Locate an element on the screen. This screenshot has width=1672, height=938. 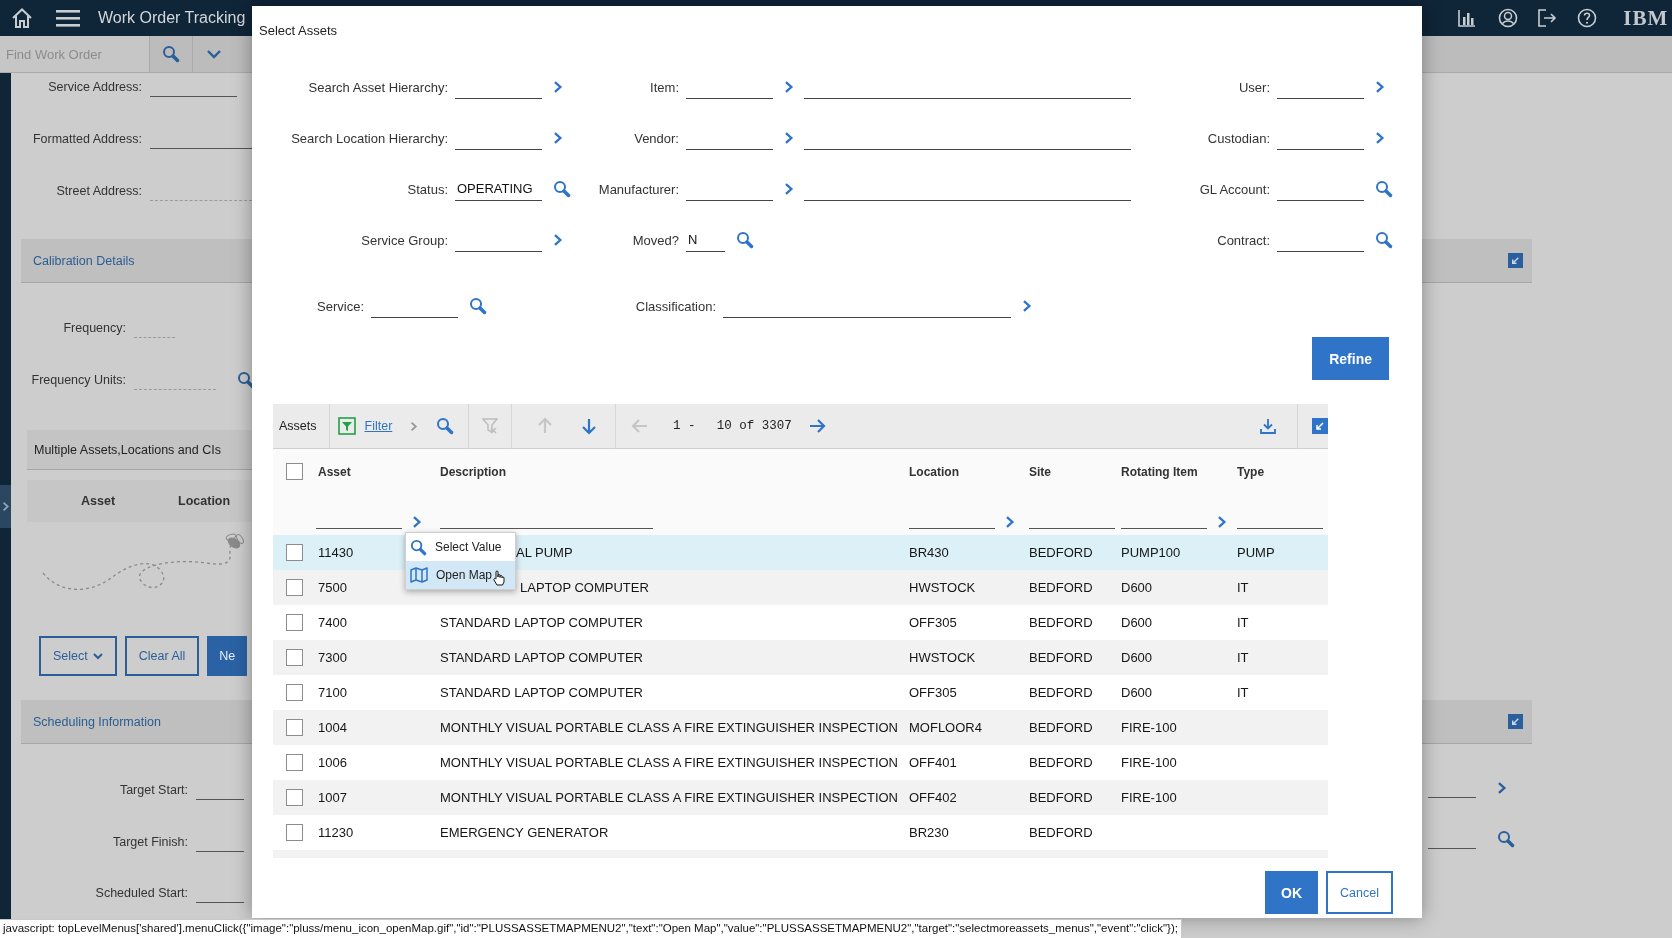
page-start: 1 - is located at coordinates (684, 426).